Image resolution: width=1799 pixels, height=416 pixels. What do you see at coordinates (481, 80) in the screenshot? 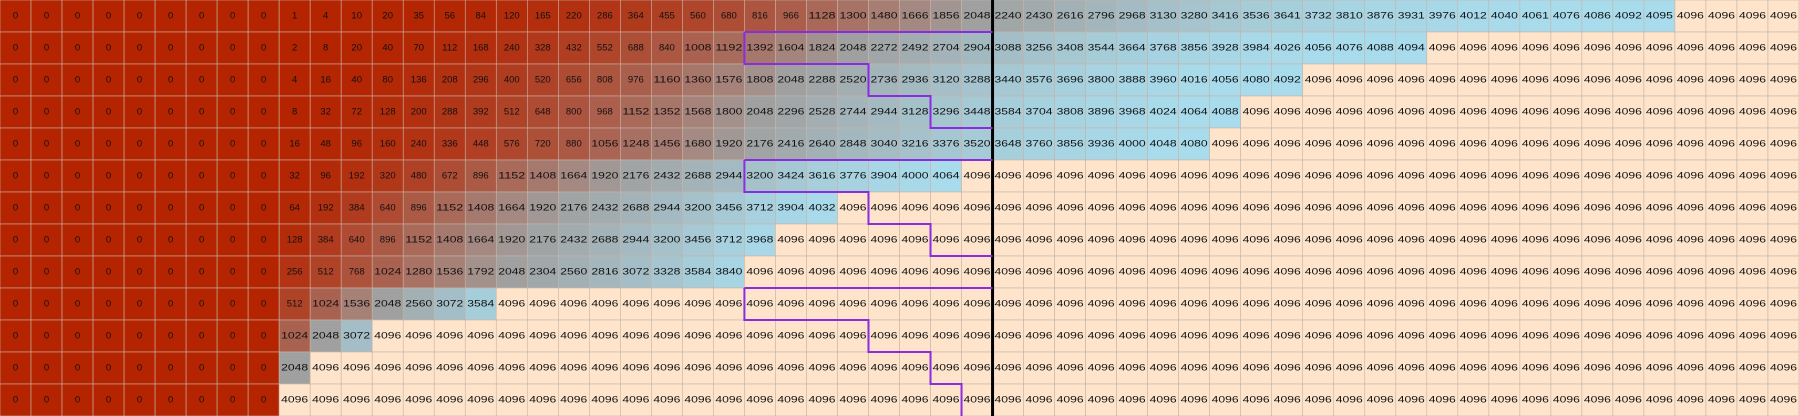
I see `cell-value-label: 296` at bounding box center [481, 80].